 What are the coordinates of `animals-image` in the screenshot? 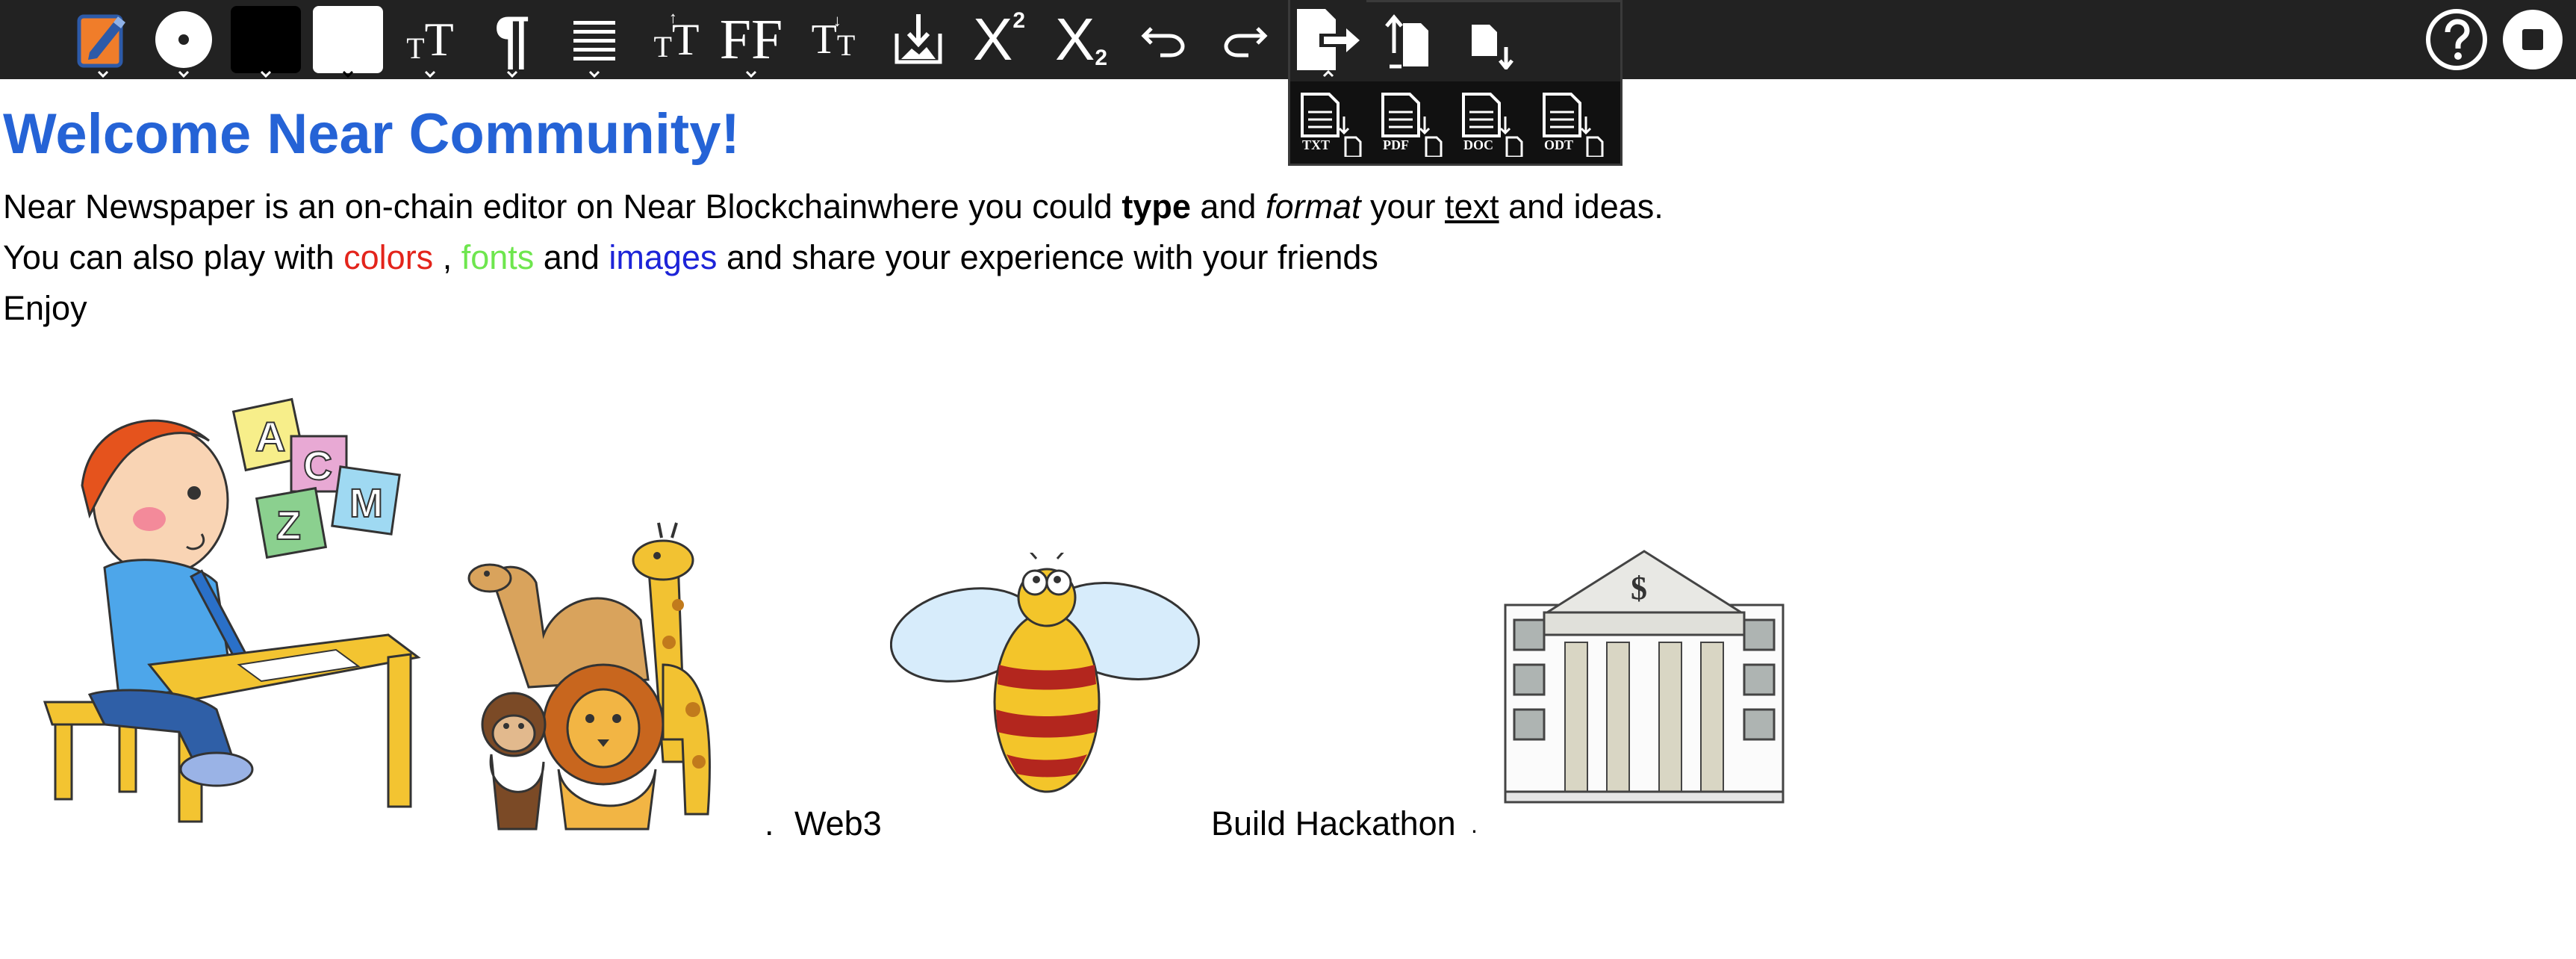 It's located at (610, 676).